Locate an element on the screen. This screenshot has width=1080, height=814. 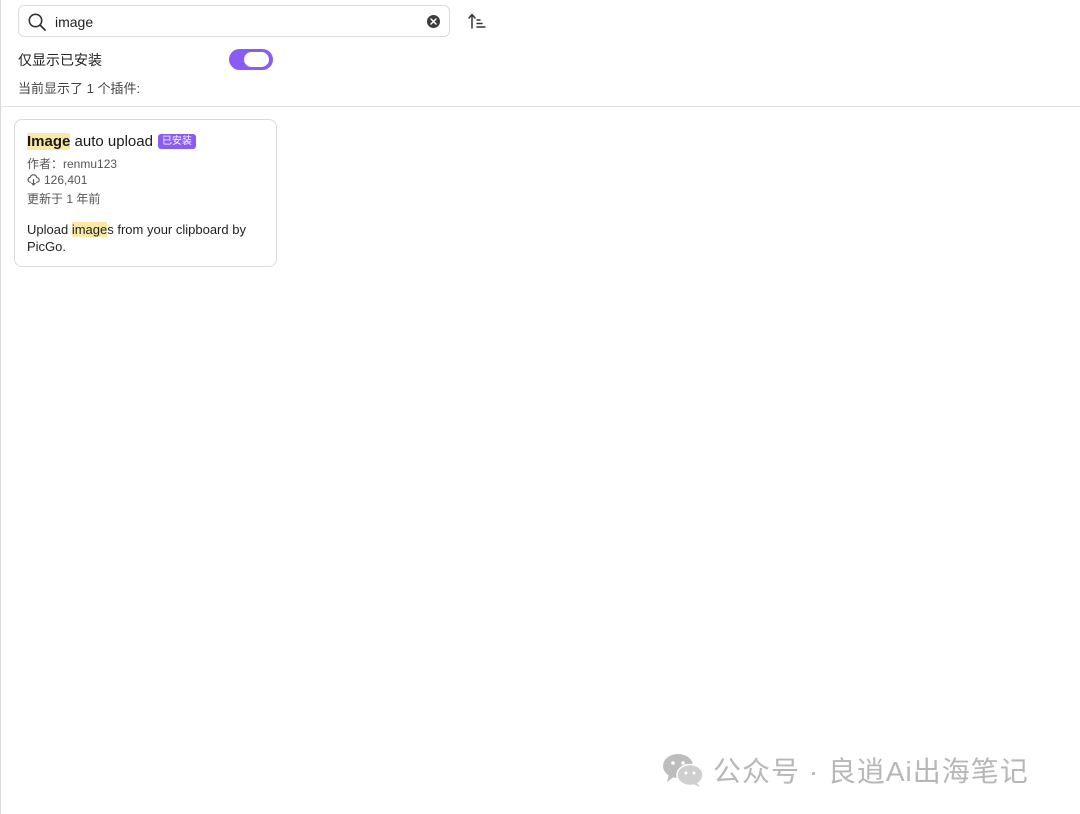
installed-badge: 已安装 is located at coordinates (176, 141).